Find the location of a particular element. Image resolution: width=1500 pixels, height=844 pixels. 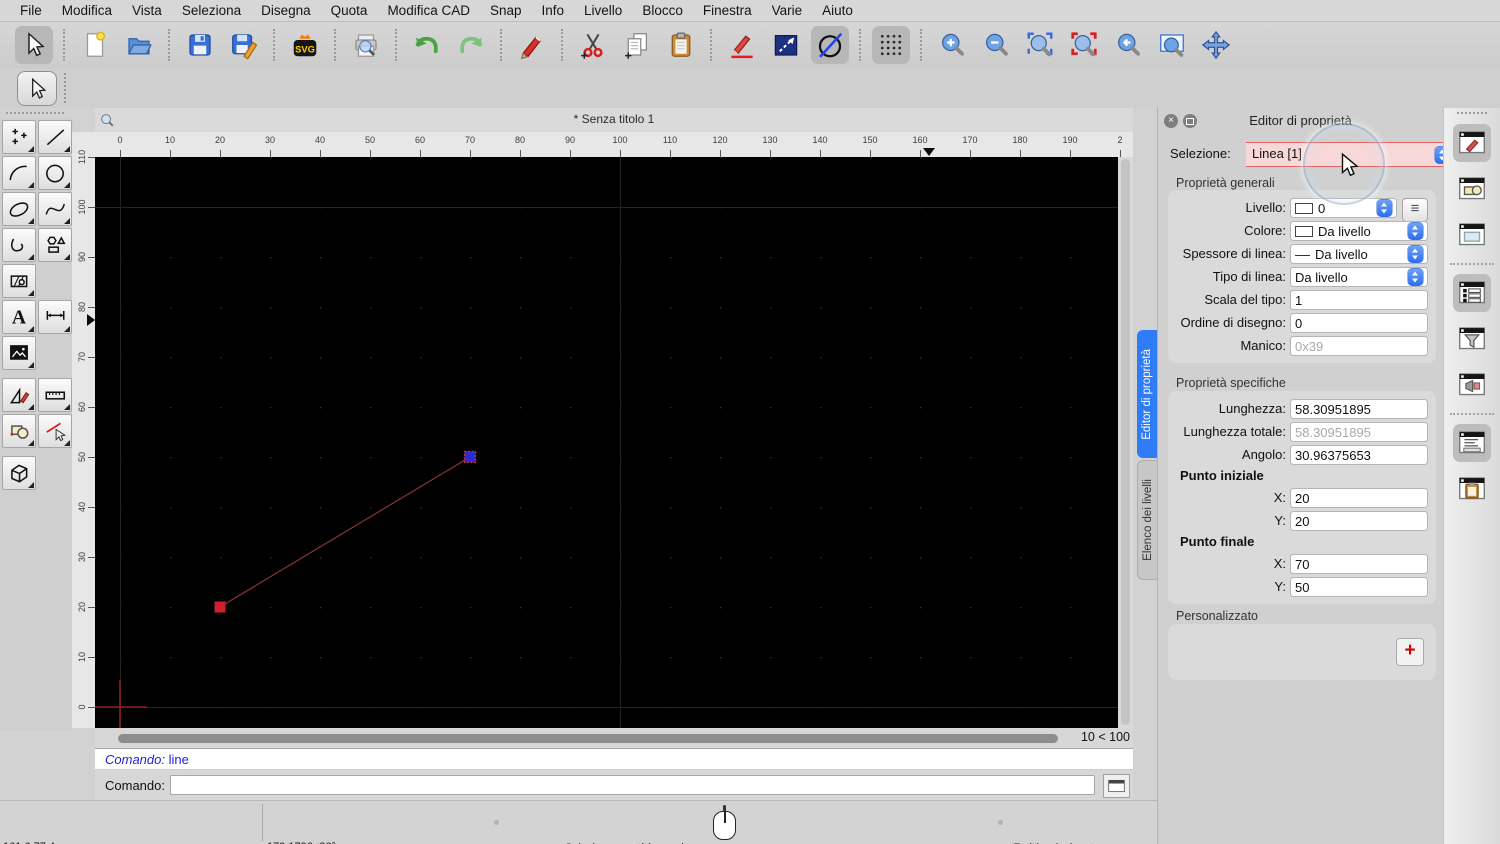

zoom-window-button is located at coordinates (1172, 45).